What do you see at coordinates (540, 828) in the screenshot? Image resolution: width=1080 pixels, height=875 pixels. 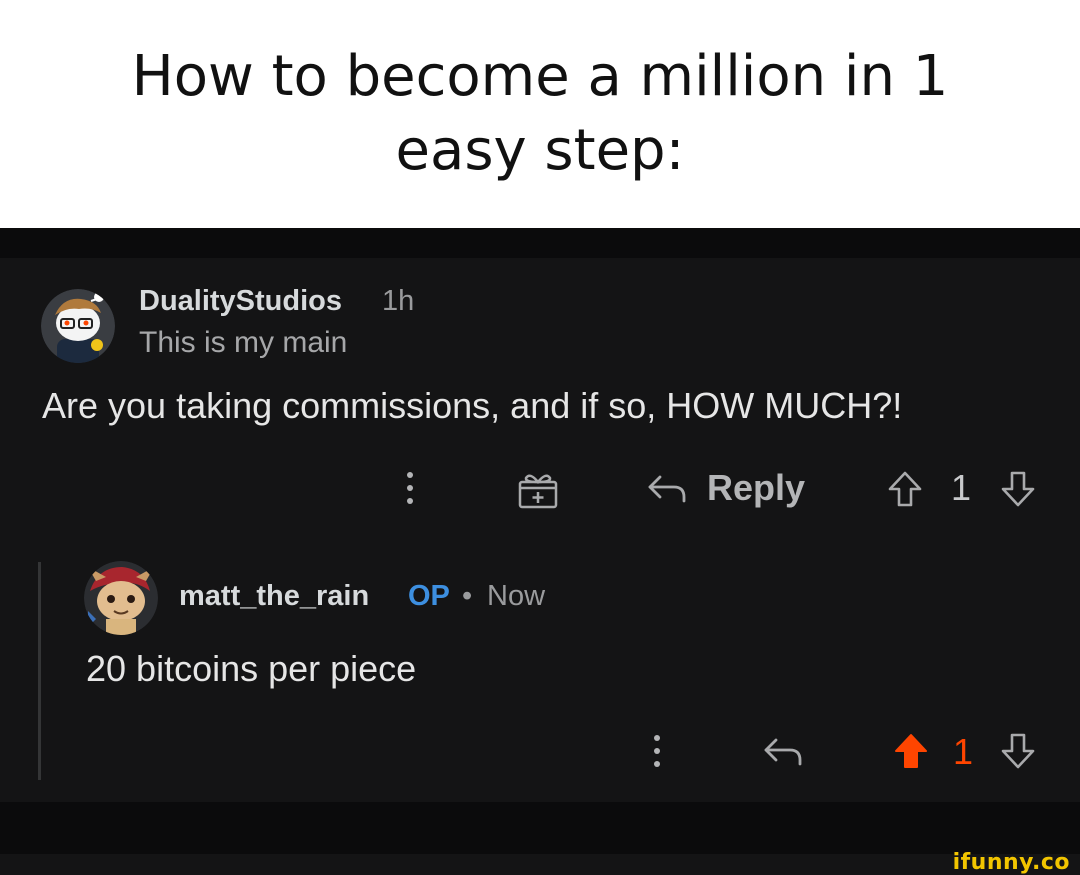 I see `bottom-band` at bounding box center [540, 828].